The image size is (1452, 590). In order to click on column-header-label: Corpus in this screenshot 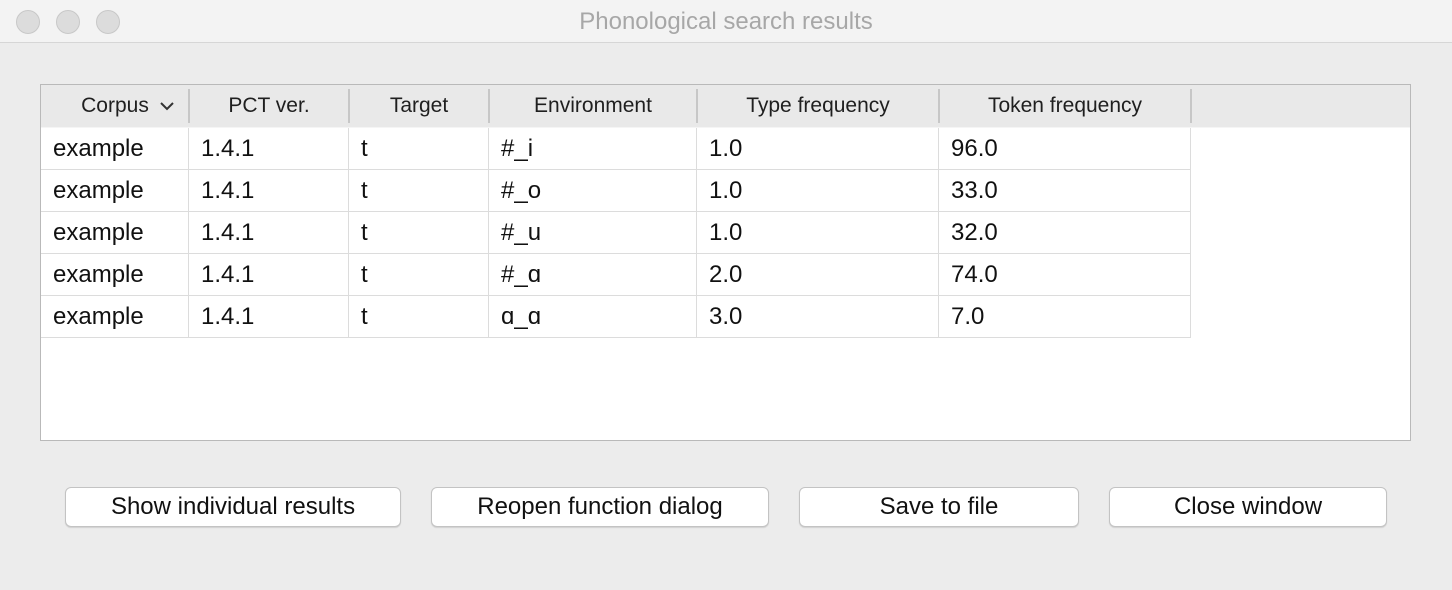, I will do `click(115, 105)`.